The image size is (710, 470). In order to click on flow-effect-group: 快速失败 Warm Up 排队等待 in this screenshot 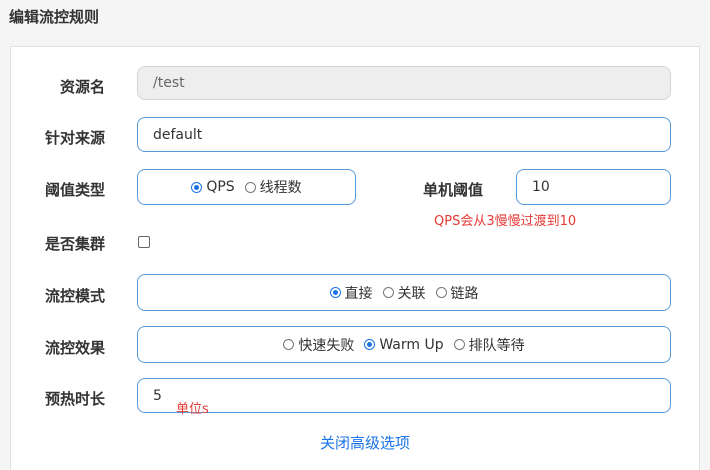, I will do `click(404, 344)`.